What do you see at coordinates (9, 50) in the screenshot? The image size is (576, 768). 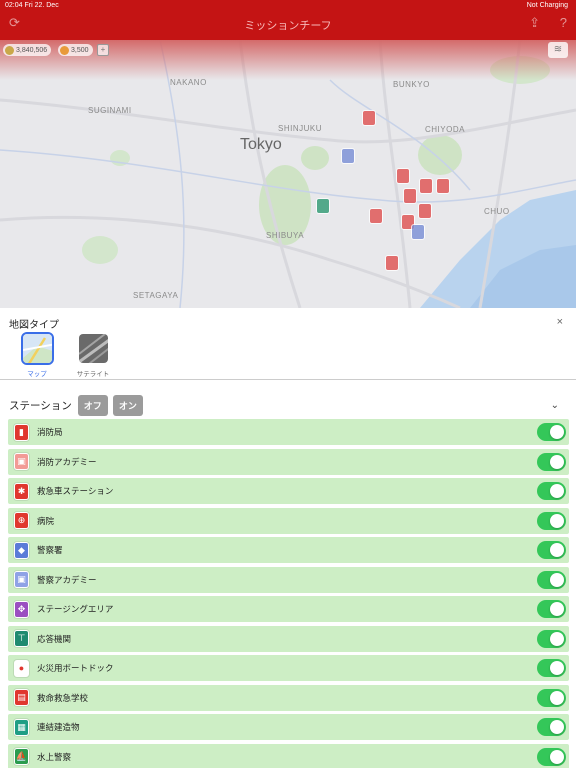 I see `credits-icon` at bounding box center [9, 50].